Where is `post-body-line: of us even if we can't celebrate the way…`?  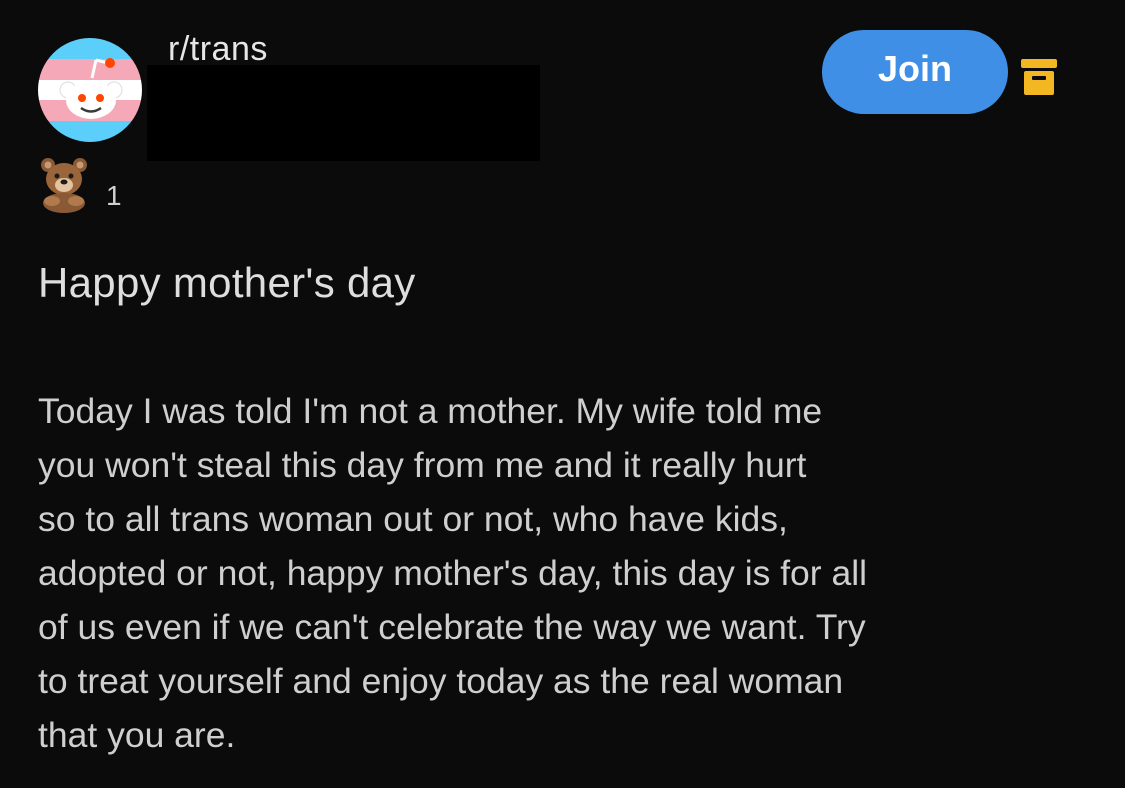
post-body-line: of us even if we can't celebrate the way… is located at coordinates (452, 627).